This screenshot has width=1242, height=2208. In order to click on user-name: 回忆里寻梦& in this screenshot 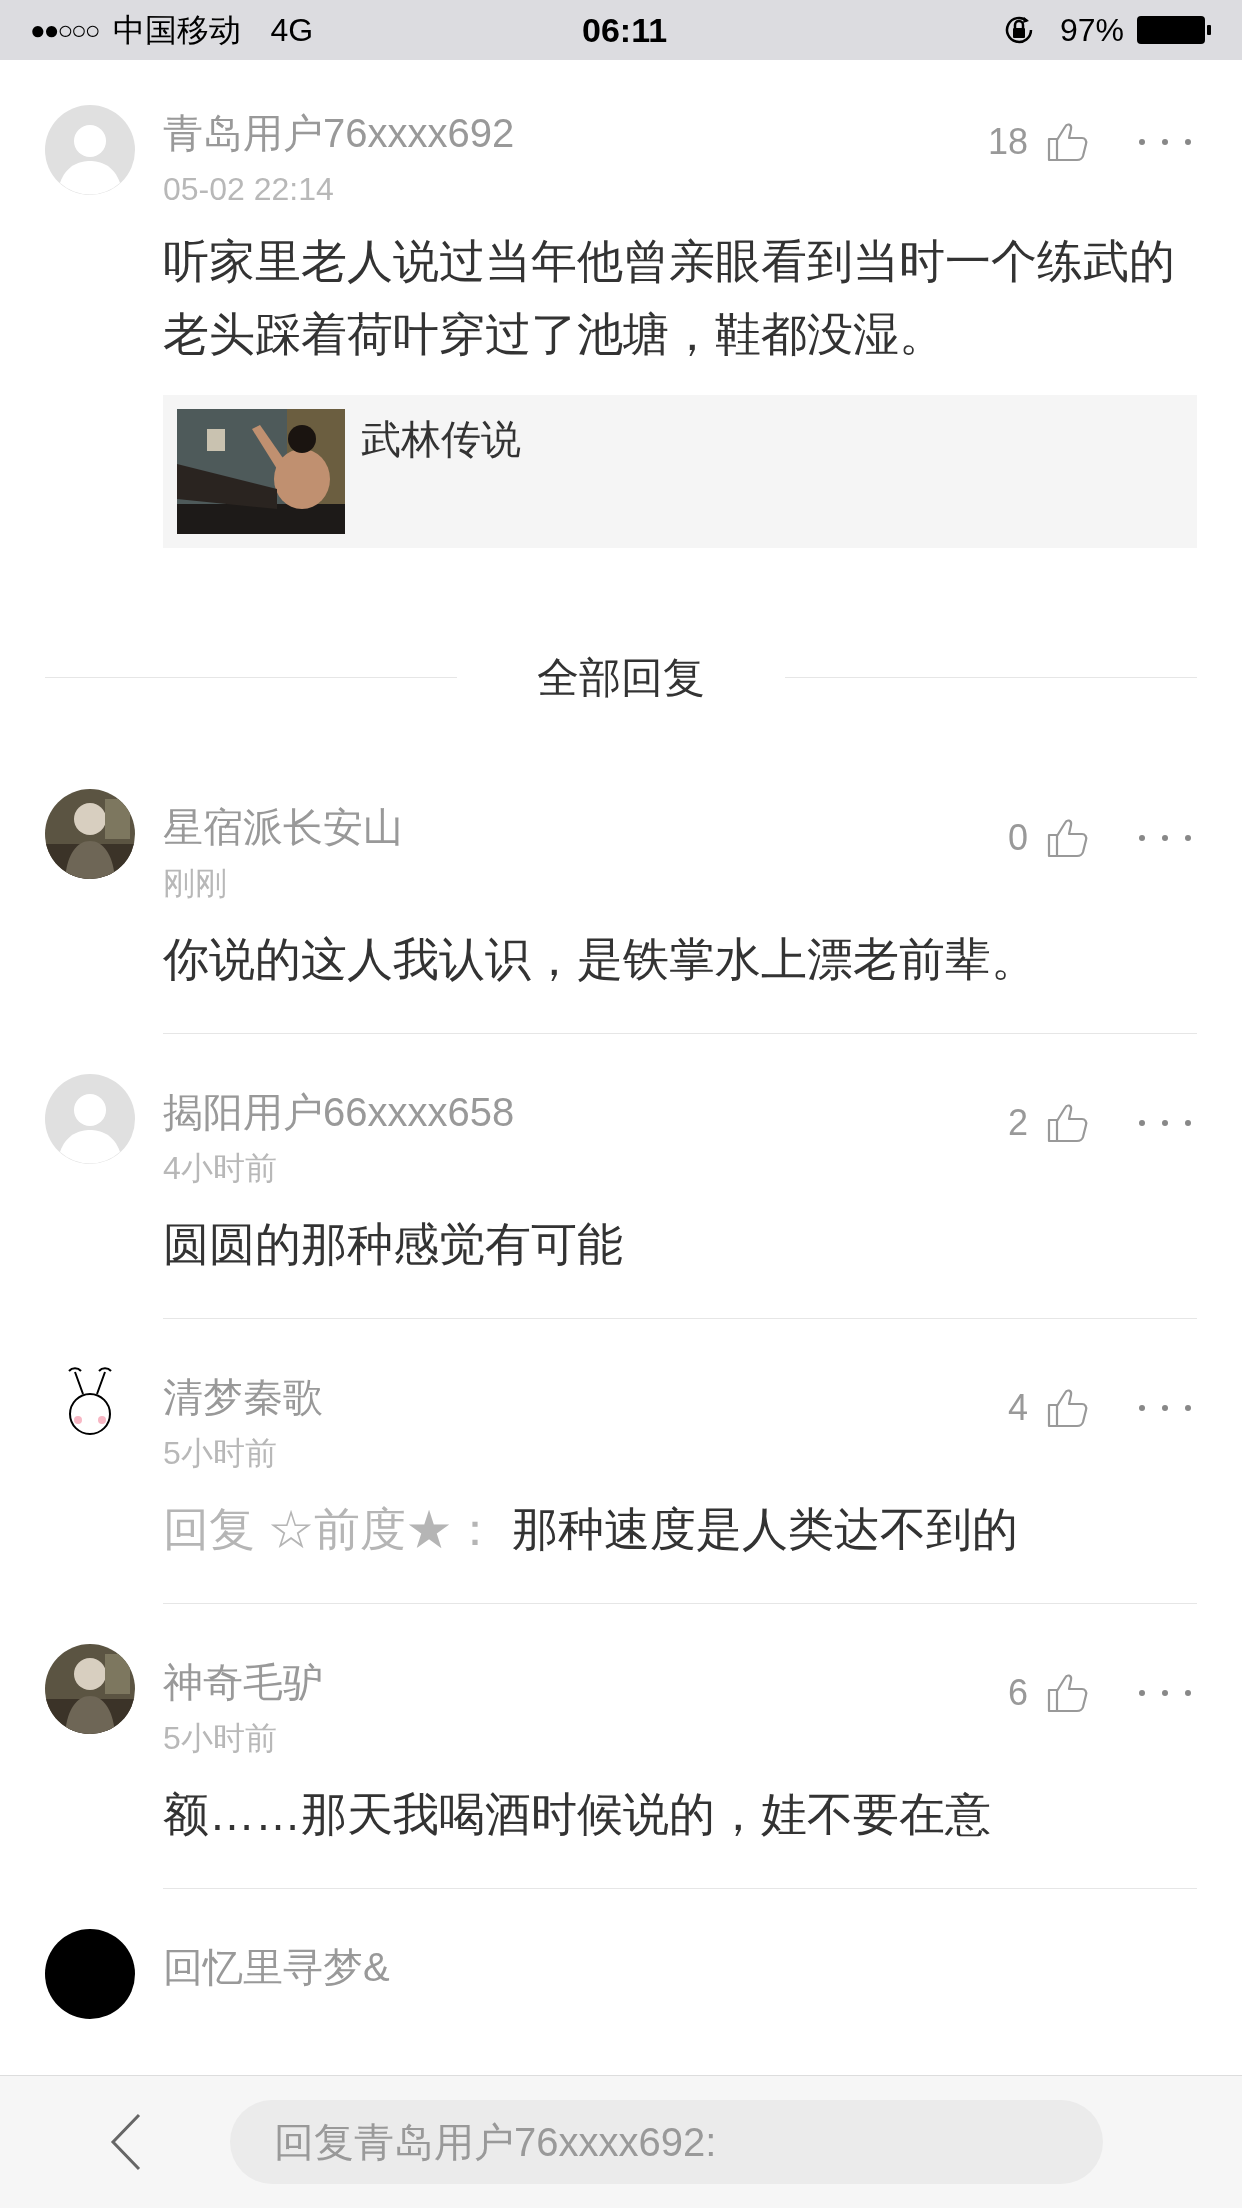, I will do `click(702, 1967)`.